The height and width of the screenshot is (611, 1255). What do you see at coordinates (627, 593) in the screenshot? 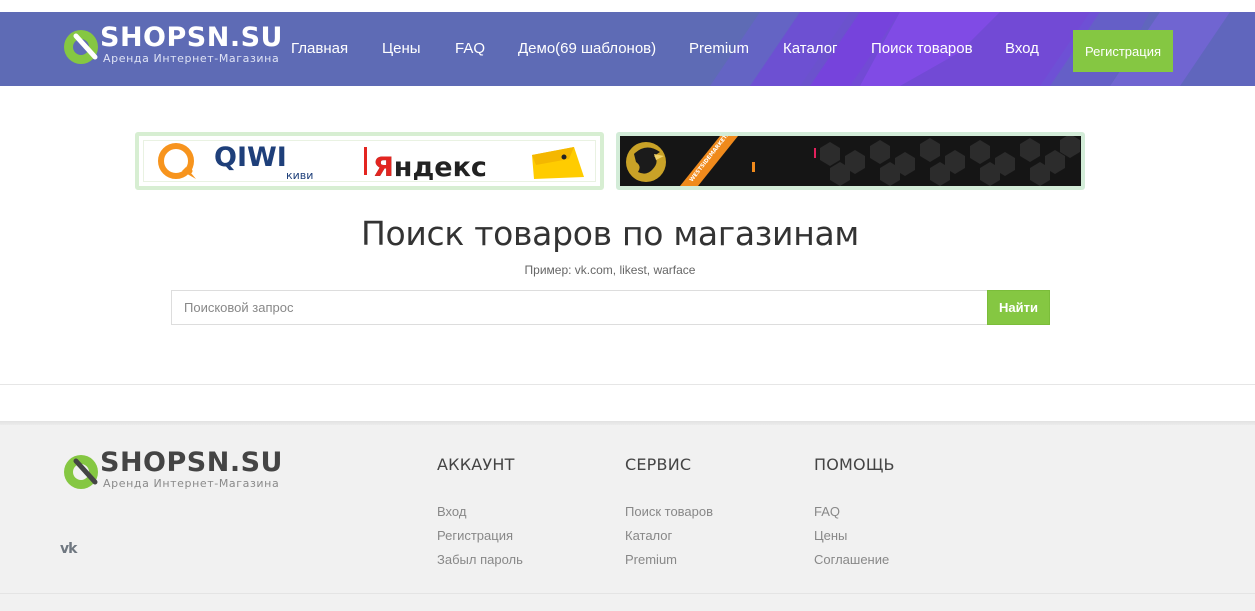
I see `footer-bottom-line` at bounding box center [627, 593].